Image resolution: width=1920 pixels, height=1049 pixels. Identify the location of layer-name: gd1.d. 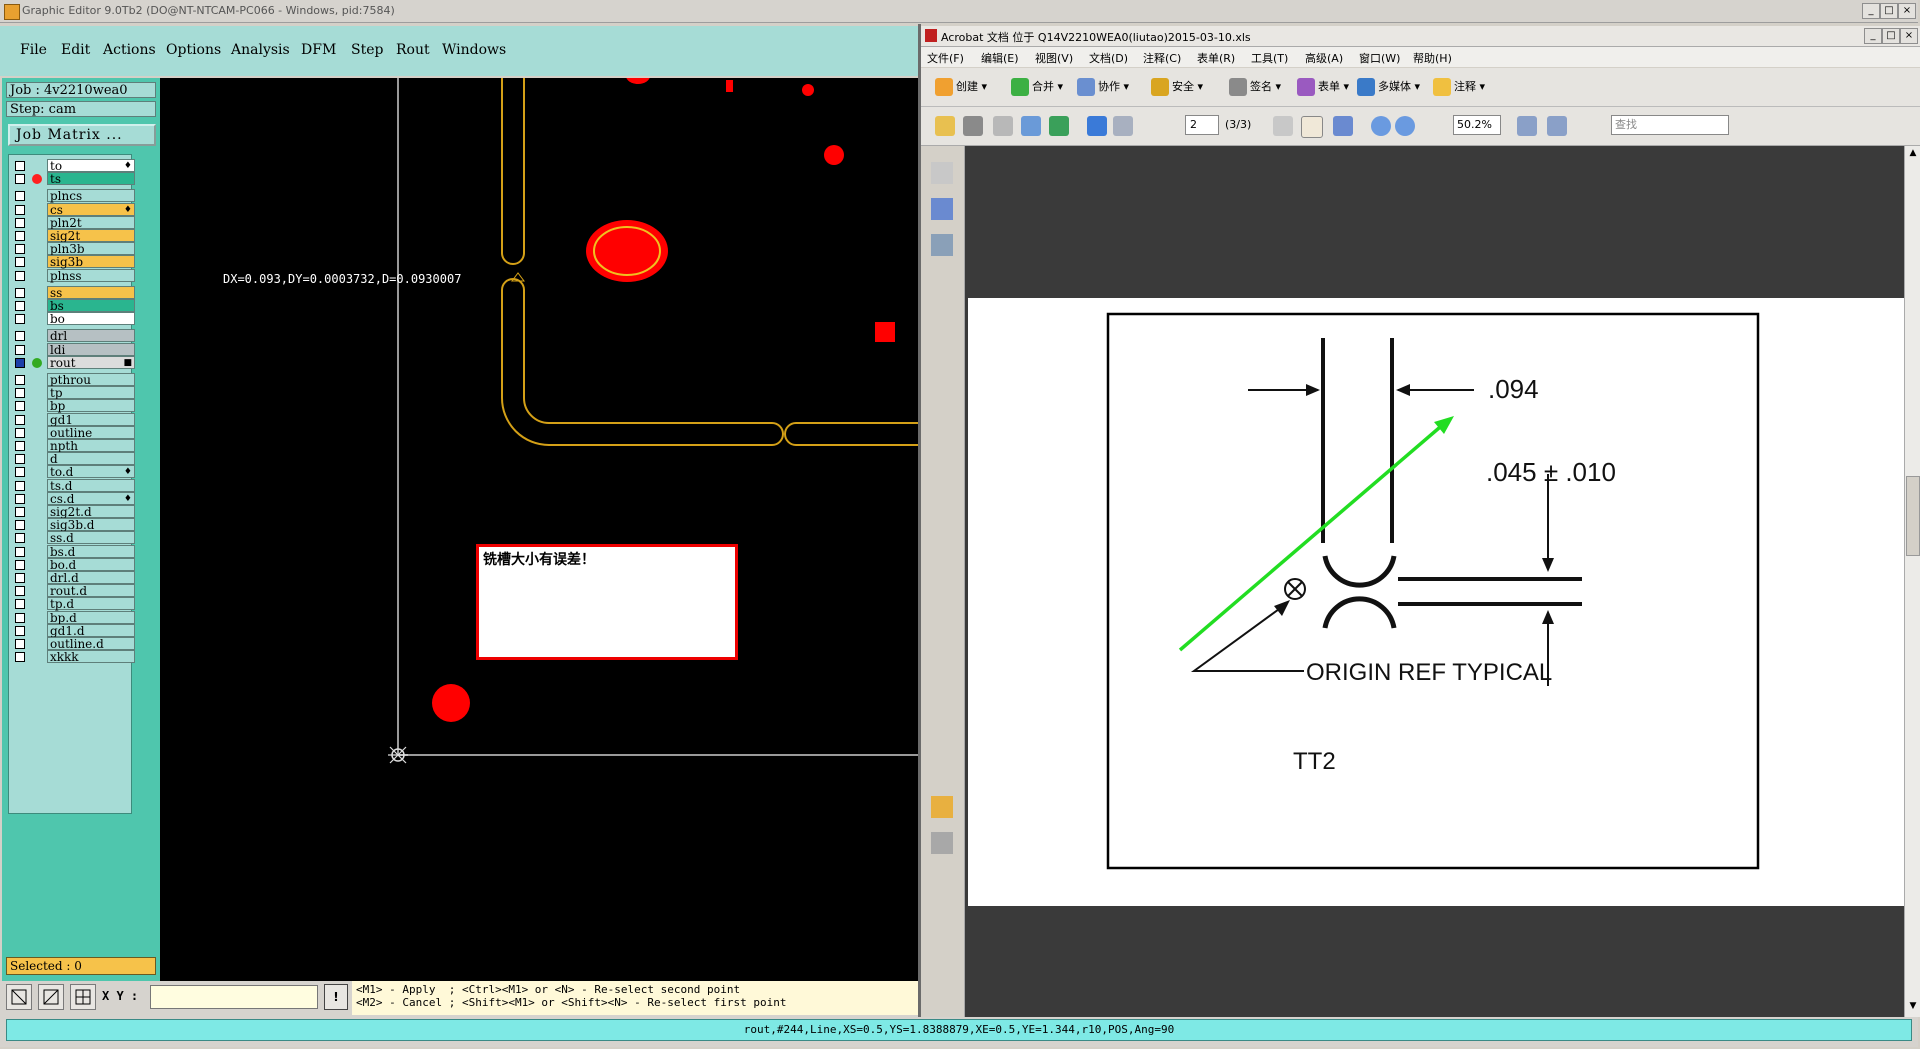
(91, 630).